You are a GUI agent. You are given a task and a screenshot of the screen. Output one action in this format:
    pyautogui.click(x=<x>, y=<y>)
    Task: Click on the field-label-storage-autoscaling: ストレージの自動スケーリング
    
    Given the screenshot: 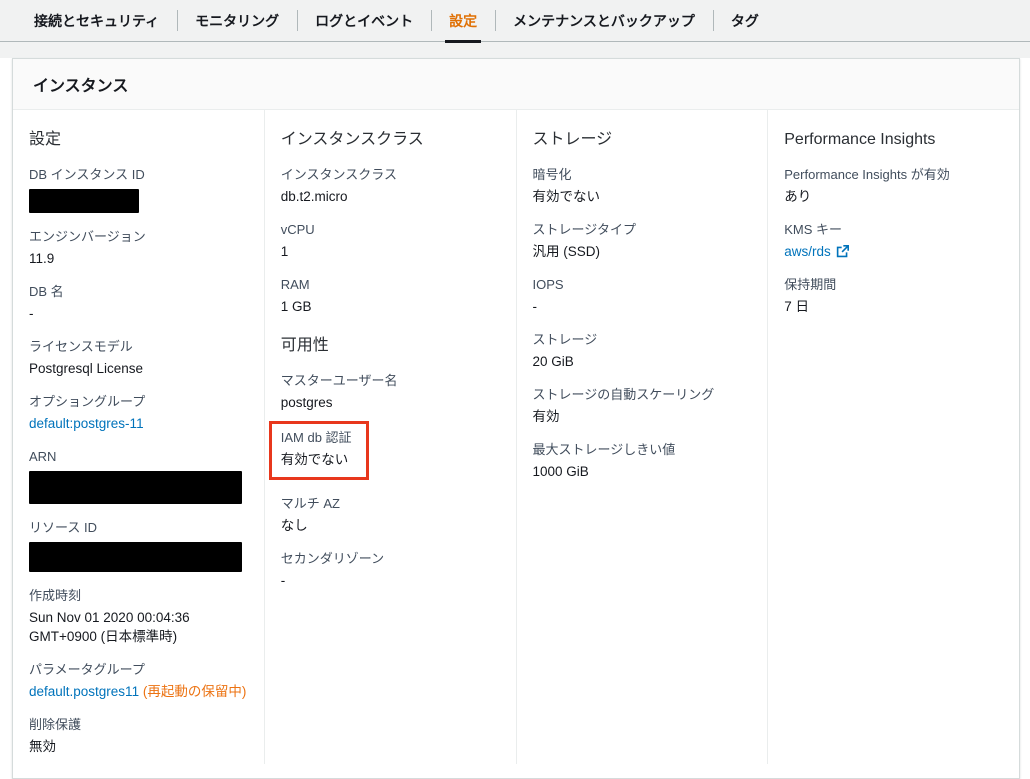 What is the action you would take?
    pyautogui.click(x=623, y=394)
    